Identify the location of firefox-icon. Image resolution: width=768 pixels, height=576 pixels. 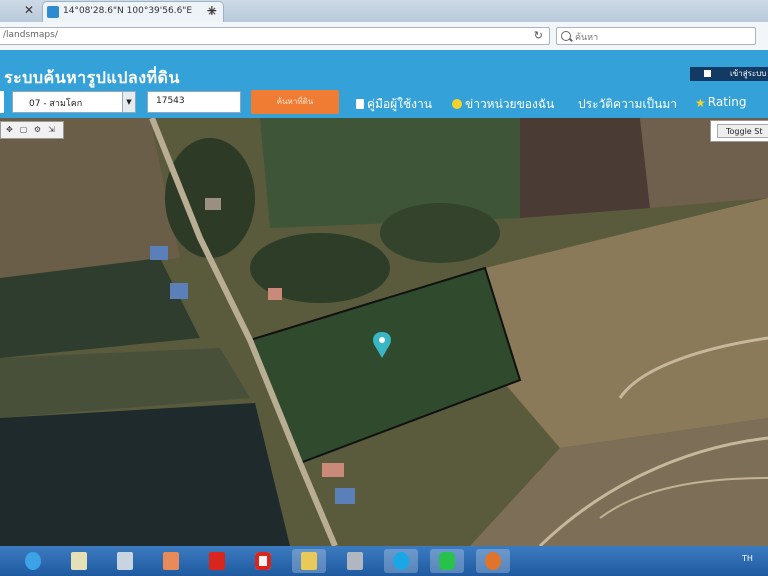
(493, 561).